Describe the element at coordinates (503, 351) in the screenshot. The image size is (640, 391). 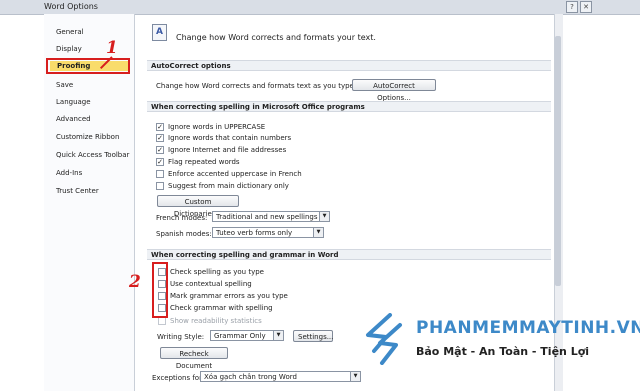
I see `watermark-tagline: Bảo Mật - An Toàn - Tiện Lợi` at that location.